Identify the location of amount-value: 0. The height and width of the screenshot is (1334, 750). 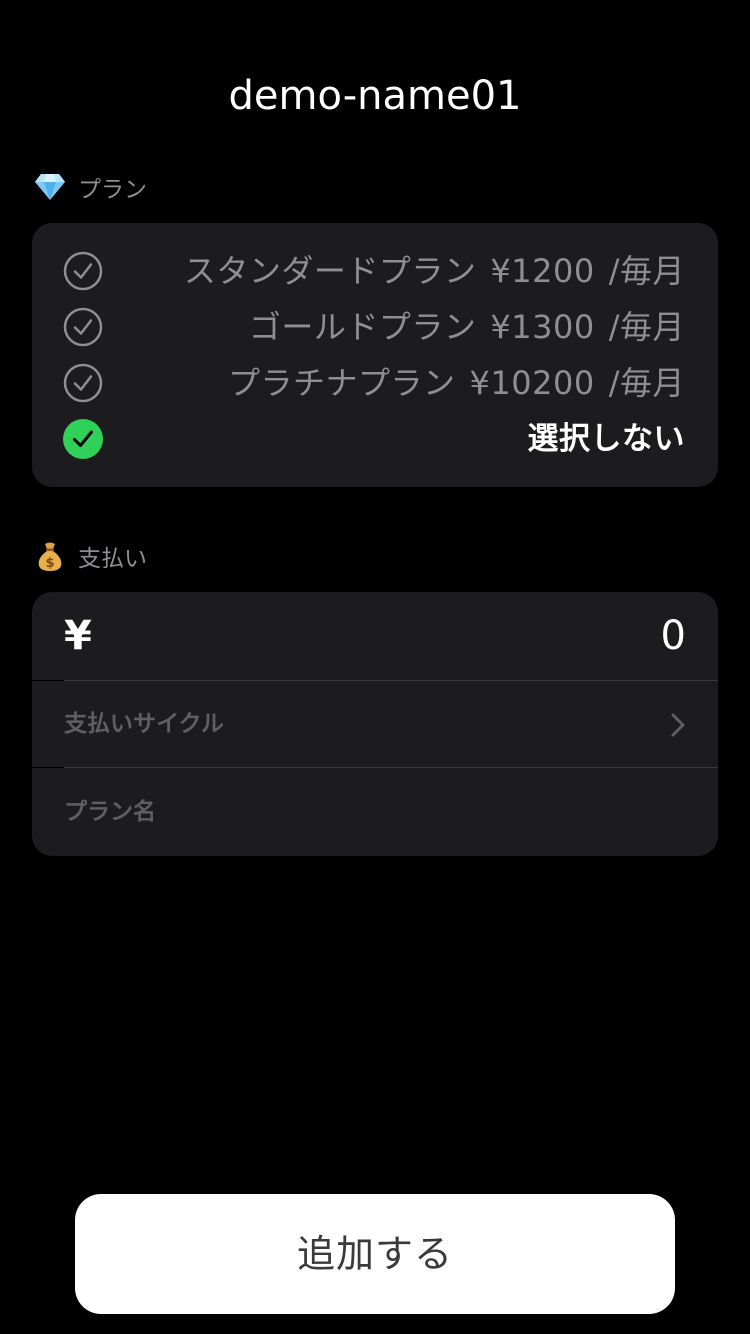
(673, 636).